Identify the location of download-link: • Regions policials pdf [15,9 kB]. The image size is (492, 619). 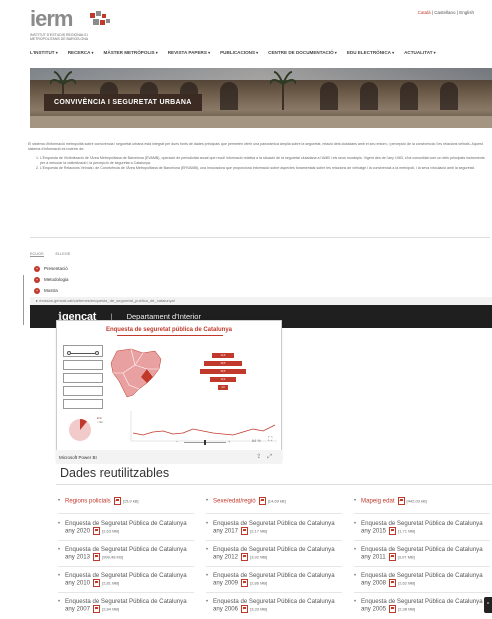
(128, 501).